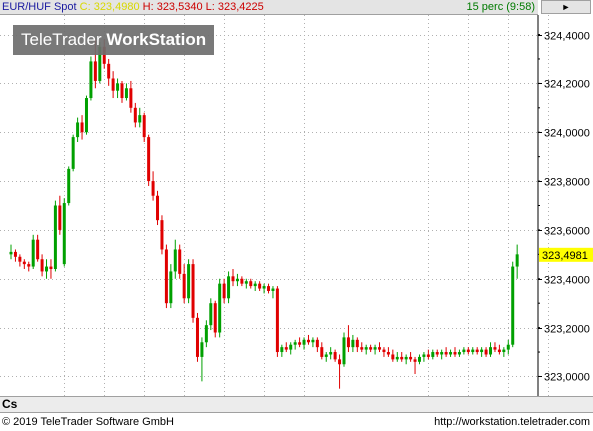  I want to click on copyright-text: © 2019 TeleTrader Software GmbH, so click(88, 422).